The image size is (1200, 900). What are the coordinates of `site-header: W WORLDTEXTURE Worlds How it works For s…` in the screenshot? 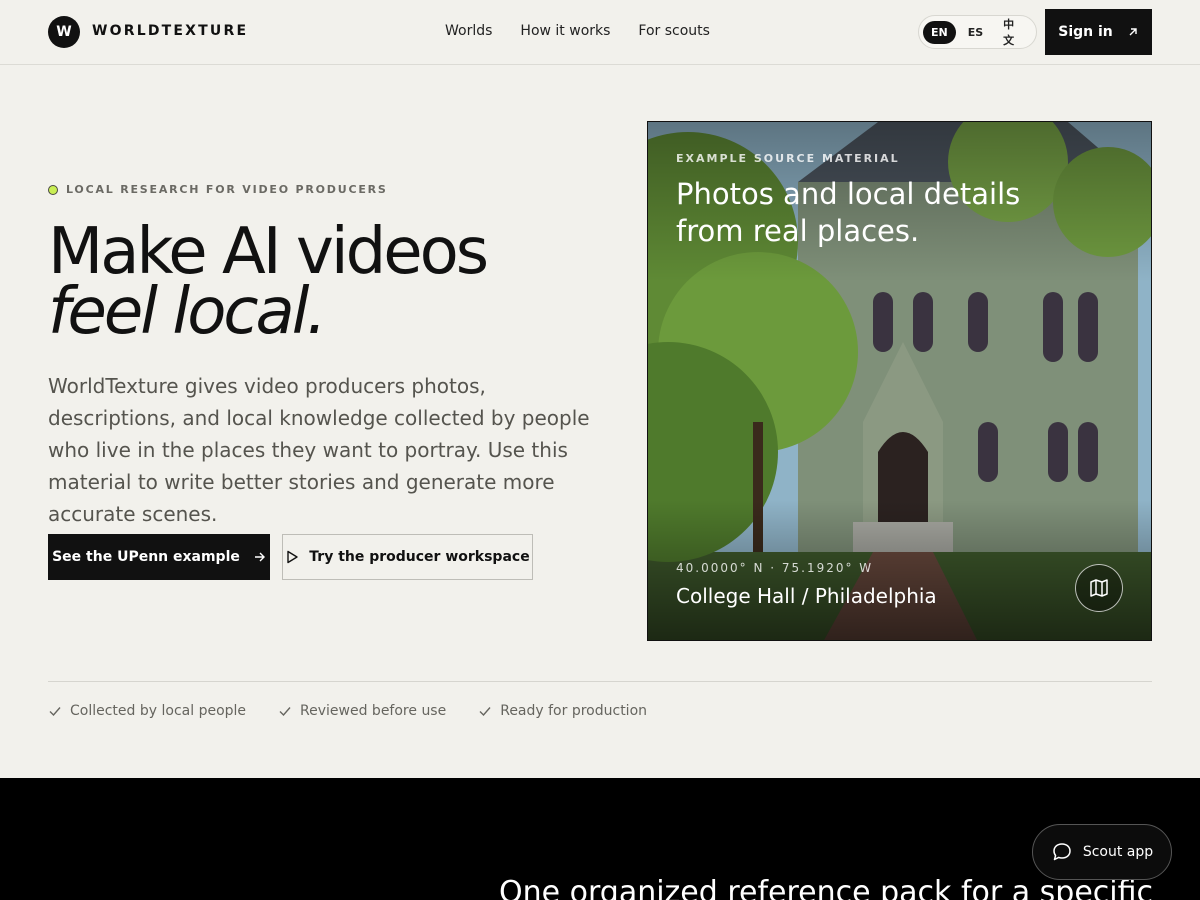 It's located at (600, 32).